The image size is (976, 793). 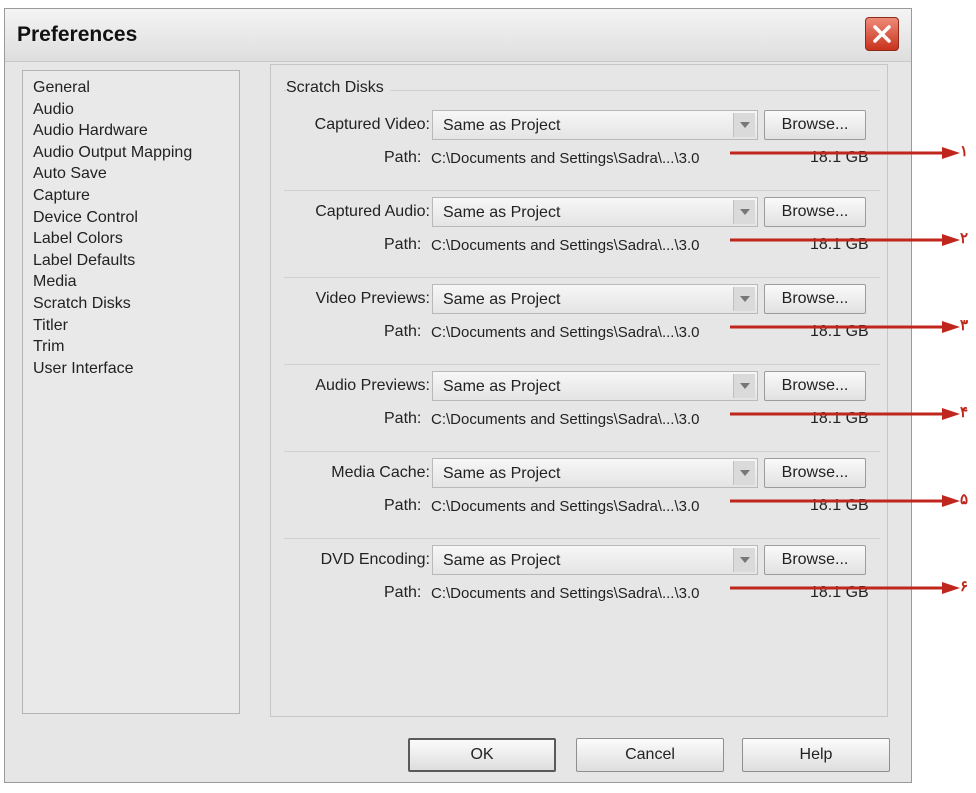 I want to click on annotation-number: ٢, so click(x=964, y=238).